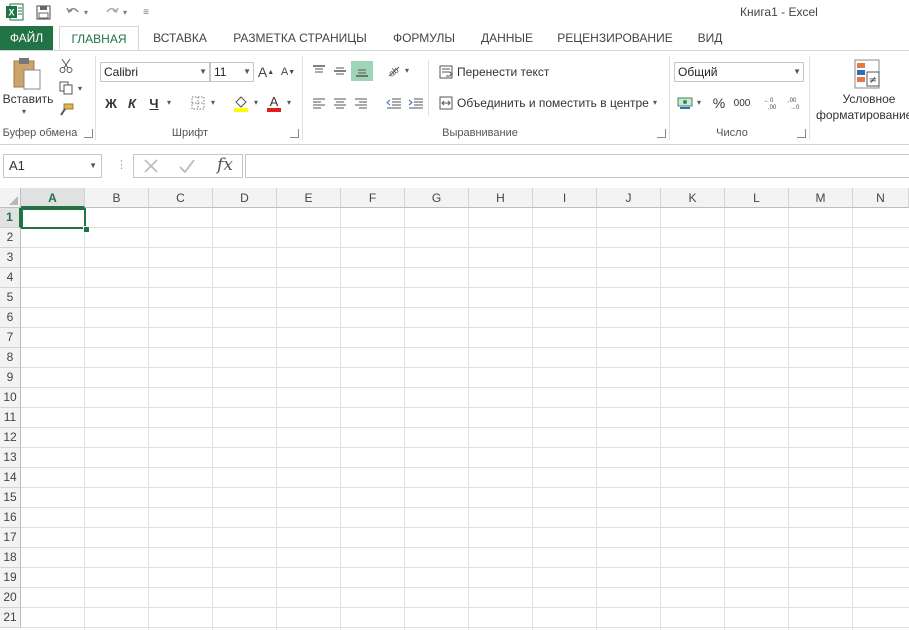 The width and height of the screenshot is (909, 630). Describe the element at coordinates (615, 38) in the screenshot. I see `tab-review: РЕЦЕНЗИРОВАНИЕ` at that location.